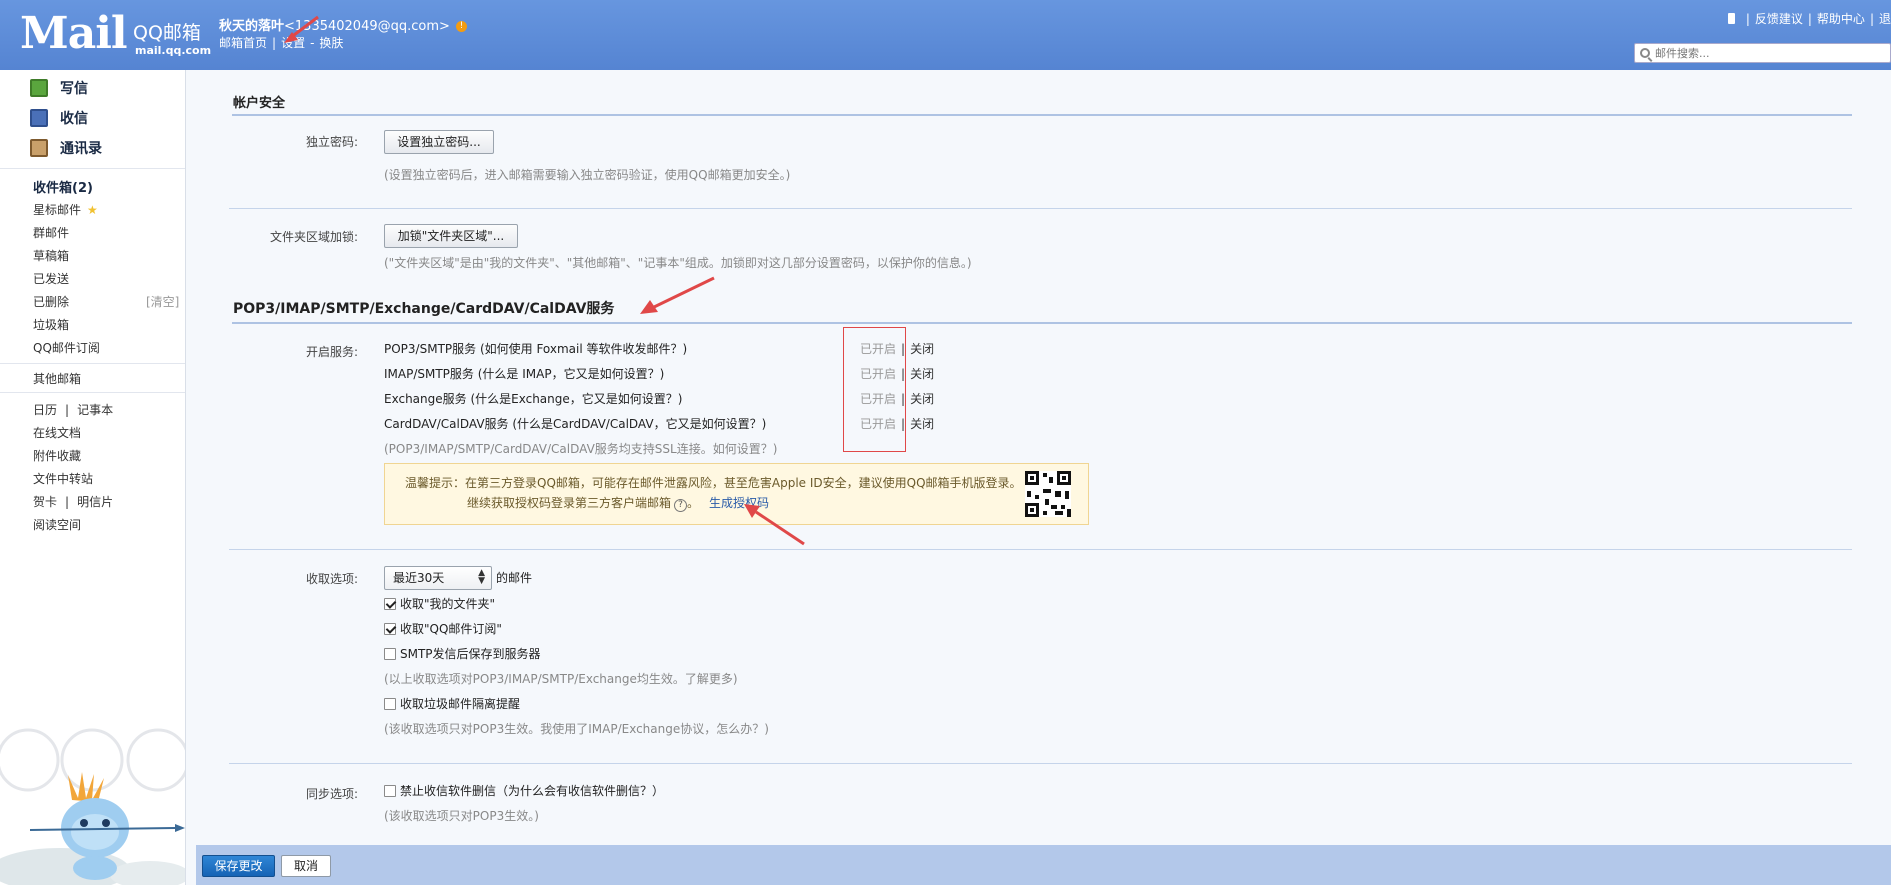  Describe the element at coordinates (514, 578) in the screenshot. I see `receive-range-suffix: 的邮件` at that location.